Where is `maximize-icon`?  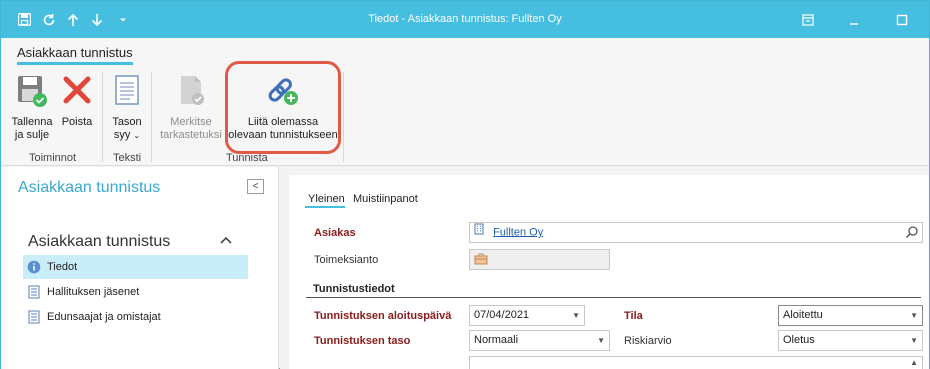
maximize-icon is located at coordinates (902, 19).